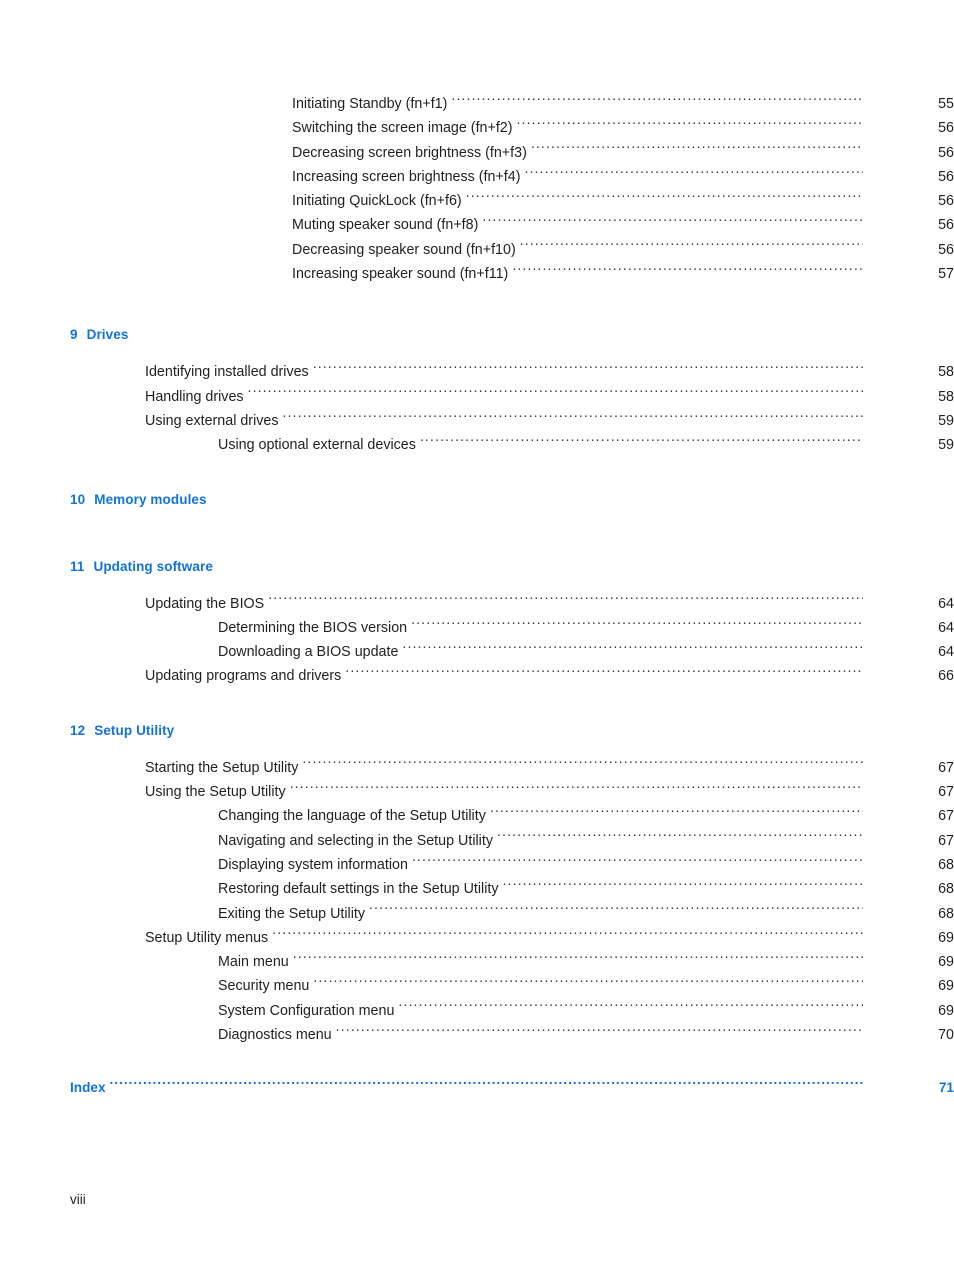 This screenshot has width=954, height=1270. I want to click on toc-index-entry: Index 71, so click(512, 1088).